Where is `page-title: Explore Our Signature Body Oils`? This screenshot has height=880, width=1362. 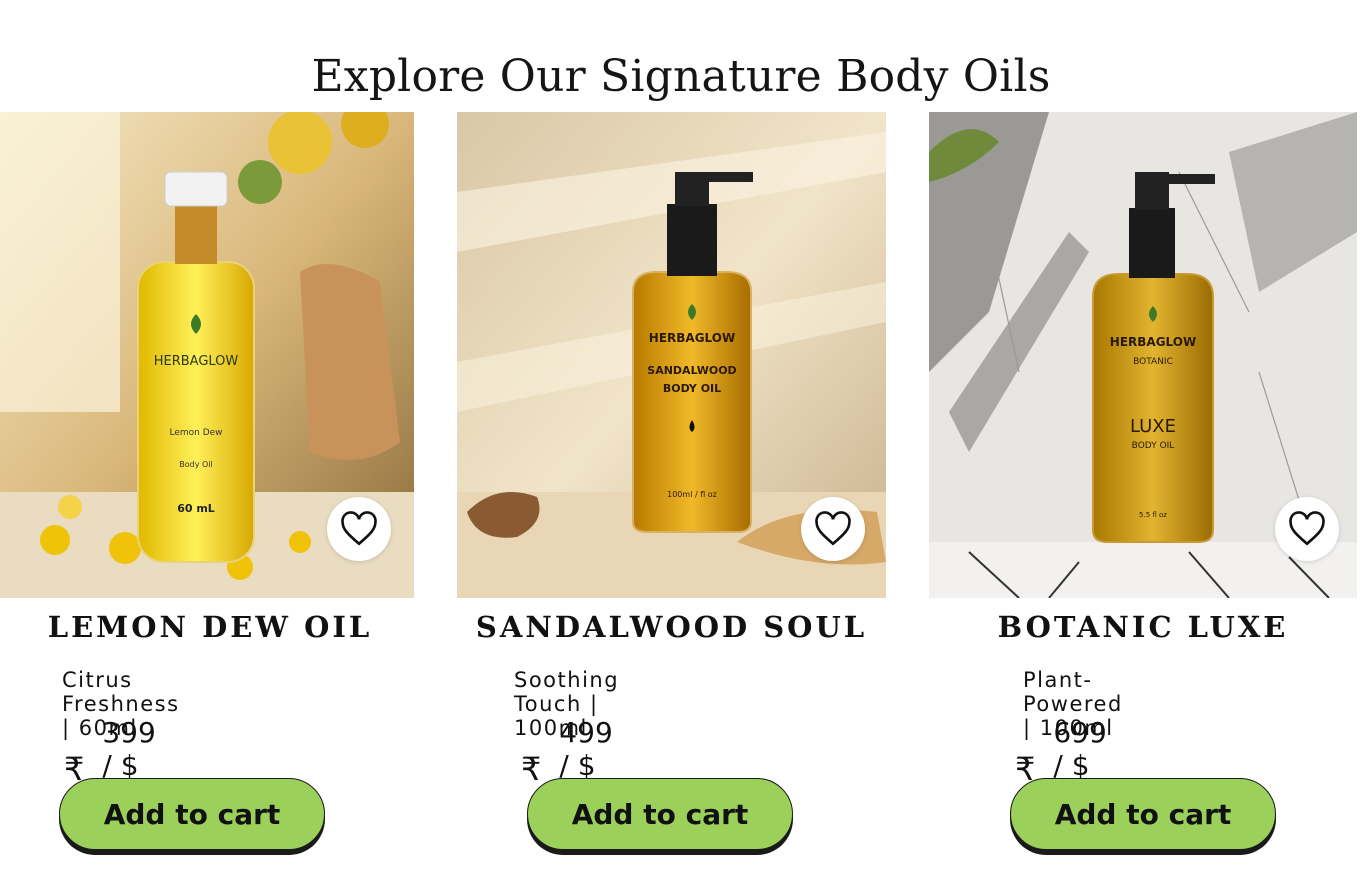
page-title: Explore Our Signature Body Oils is located at coordinates (681, 77).